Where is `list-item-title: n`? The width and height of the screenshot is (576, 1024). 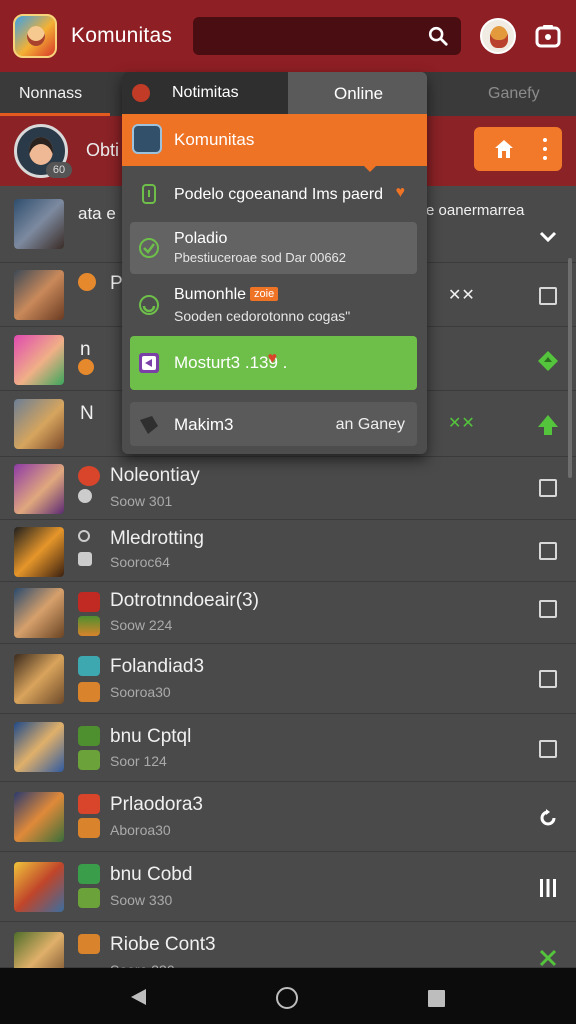 list-item-title: n is located at coordinates (85, 349).